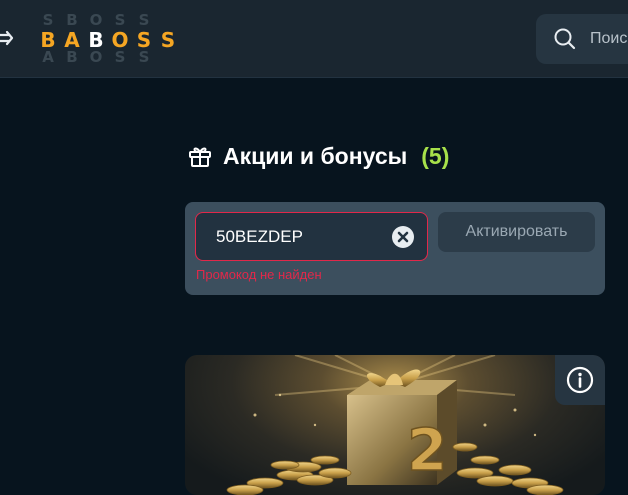 The image size is (628, 495). I want to click on page-title: Акции и бонусы, so click(315, 155).